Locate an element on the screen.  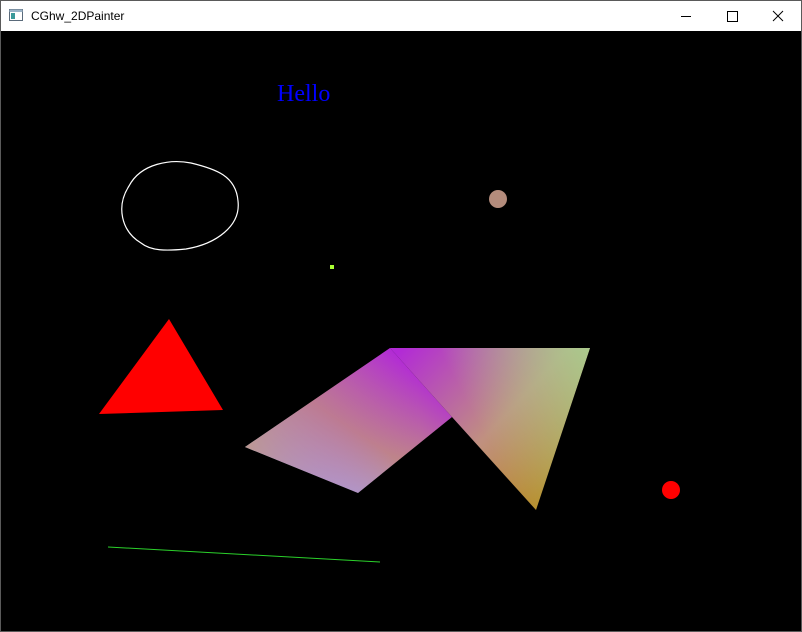
red-dot is located at coordinates (671, 490).